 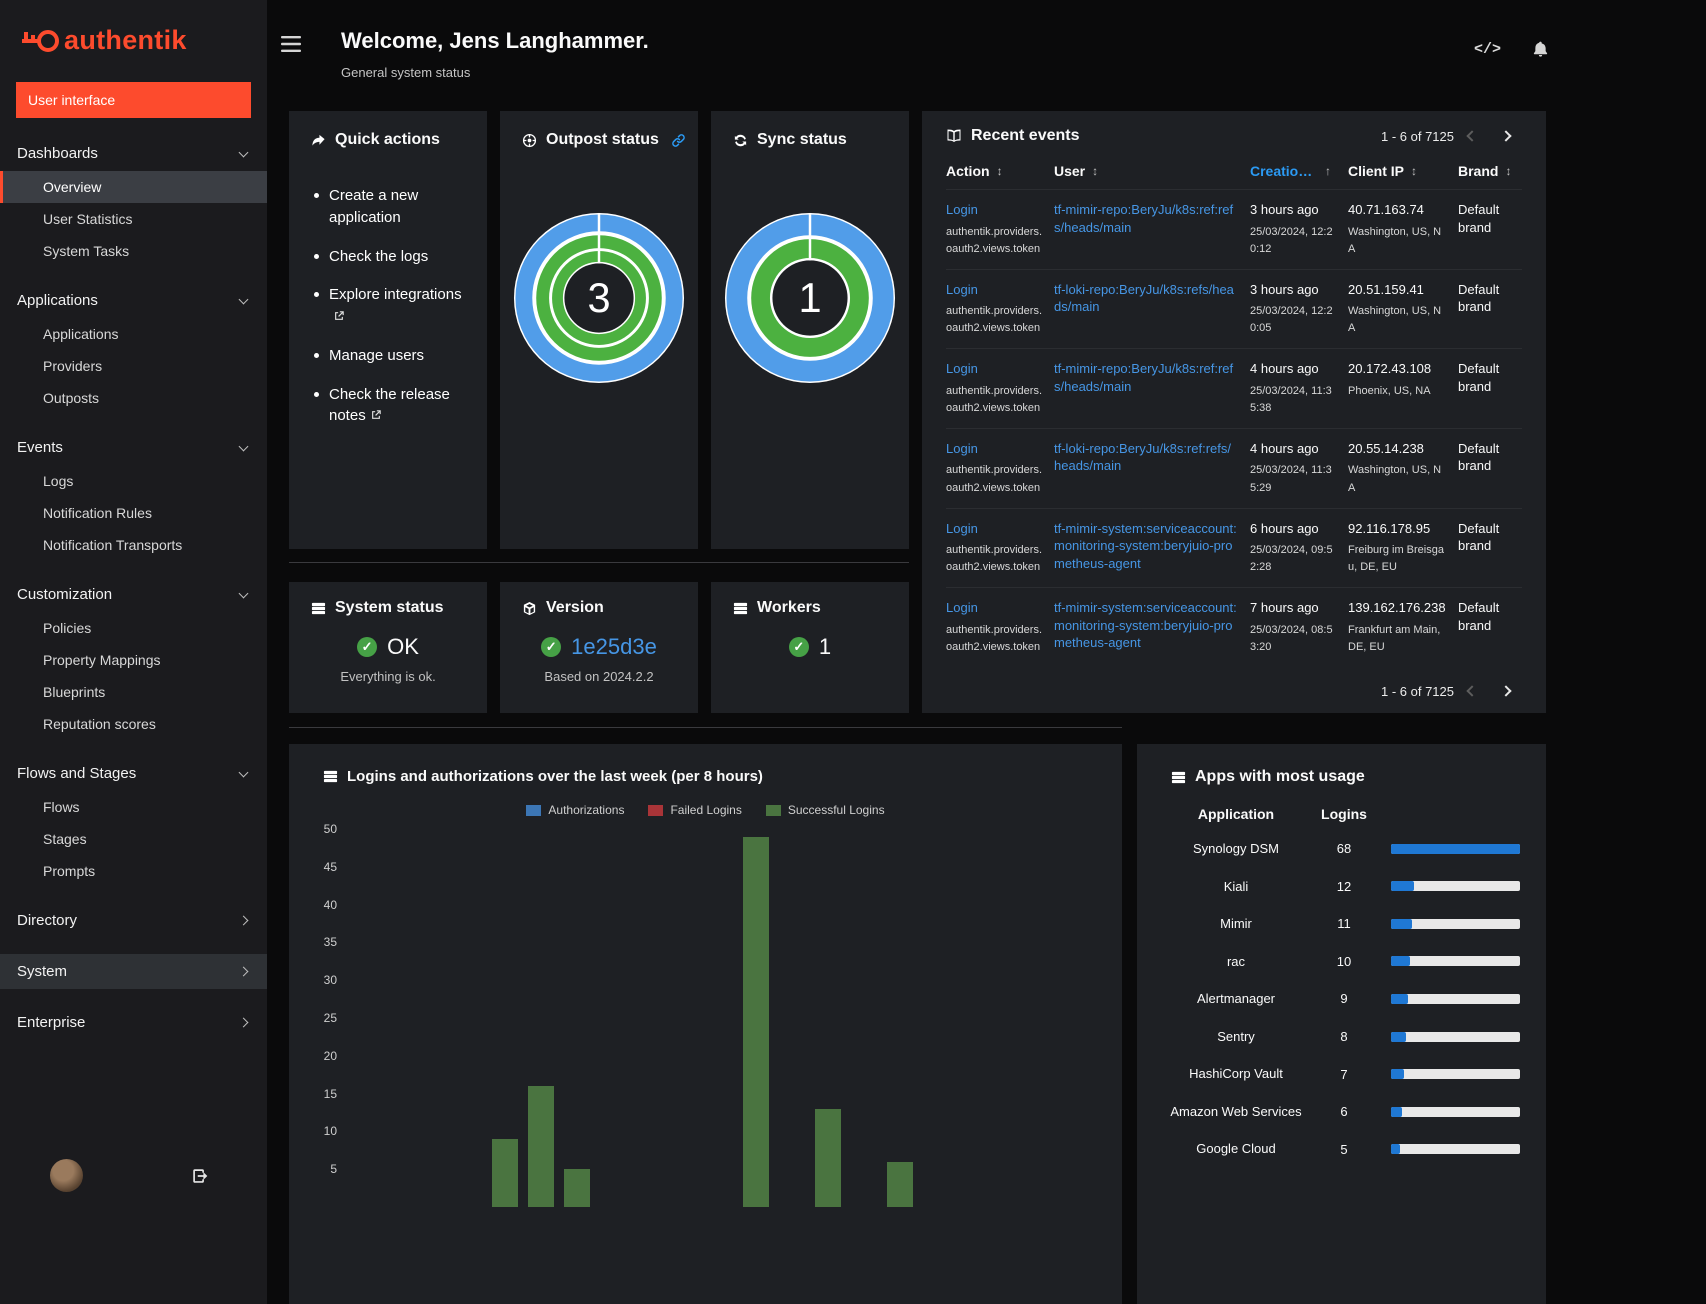 I want to click on sidebar-section-header-enterprise: Enterprise, so click(x=133, y=1022).